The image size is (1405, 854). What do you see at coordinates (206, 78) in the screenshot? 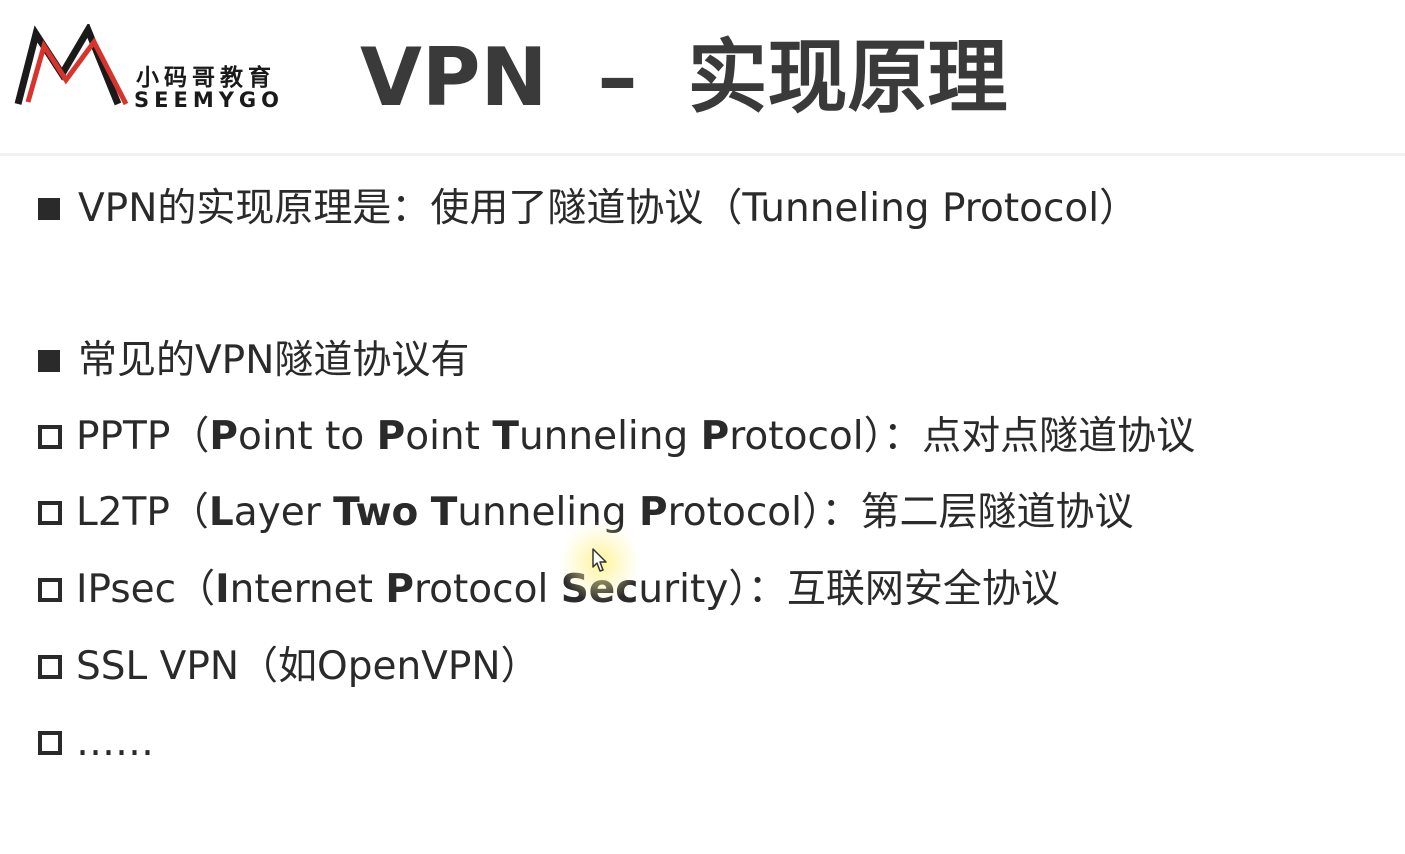
I see `logo-chinese-text: 小码哥教育` at bounding box center [206, 78].